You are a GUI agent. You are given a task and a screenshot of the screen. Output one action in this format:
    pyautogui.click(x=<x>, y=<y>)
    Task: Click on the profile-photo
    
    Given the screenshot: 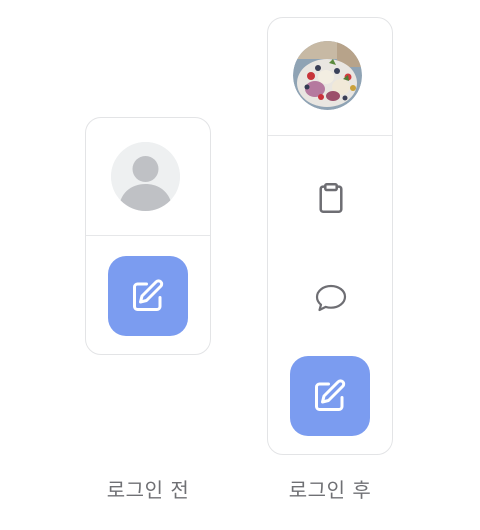 What is the action you would take?
    pyautogui.click(x=327, y=75)
    